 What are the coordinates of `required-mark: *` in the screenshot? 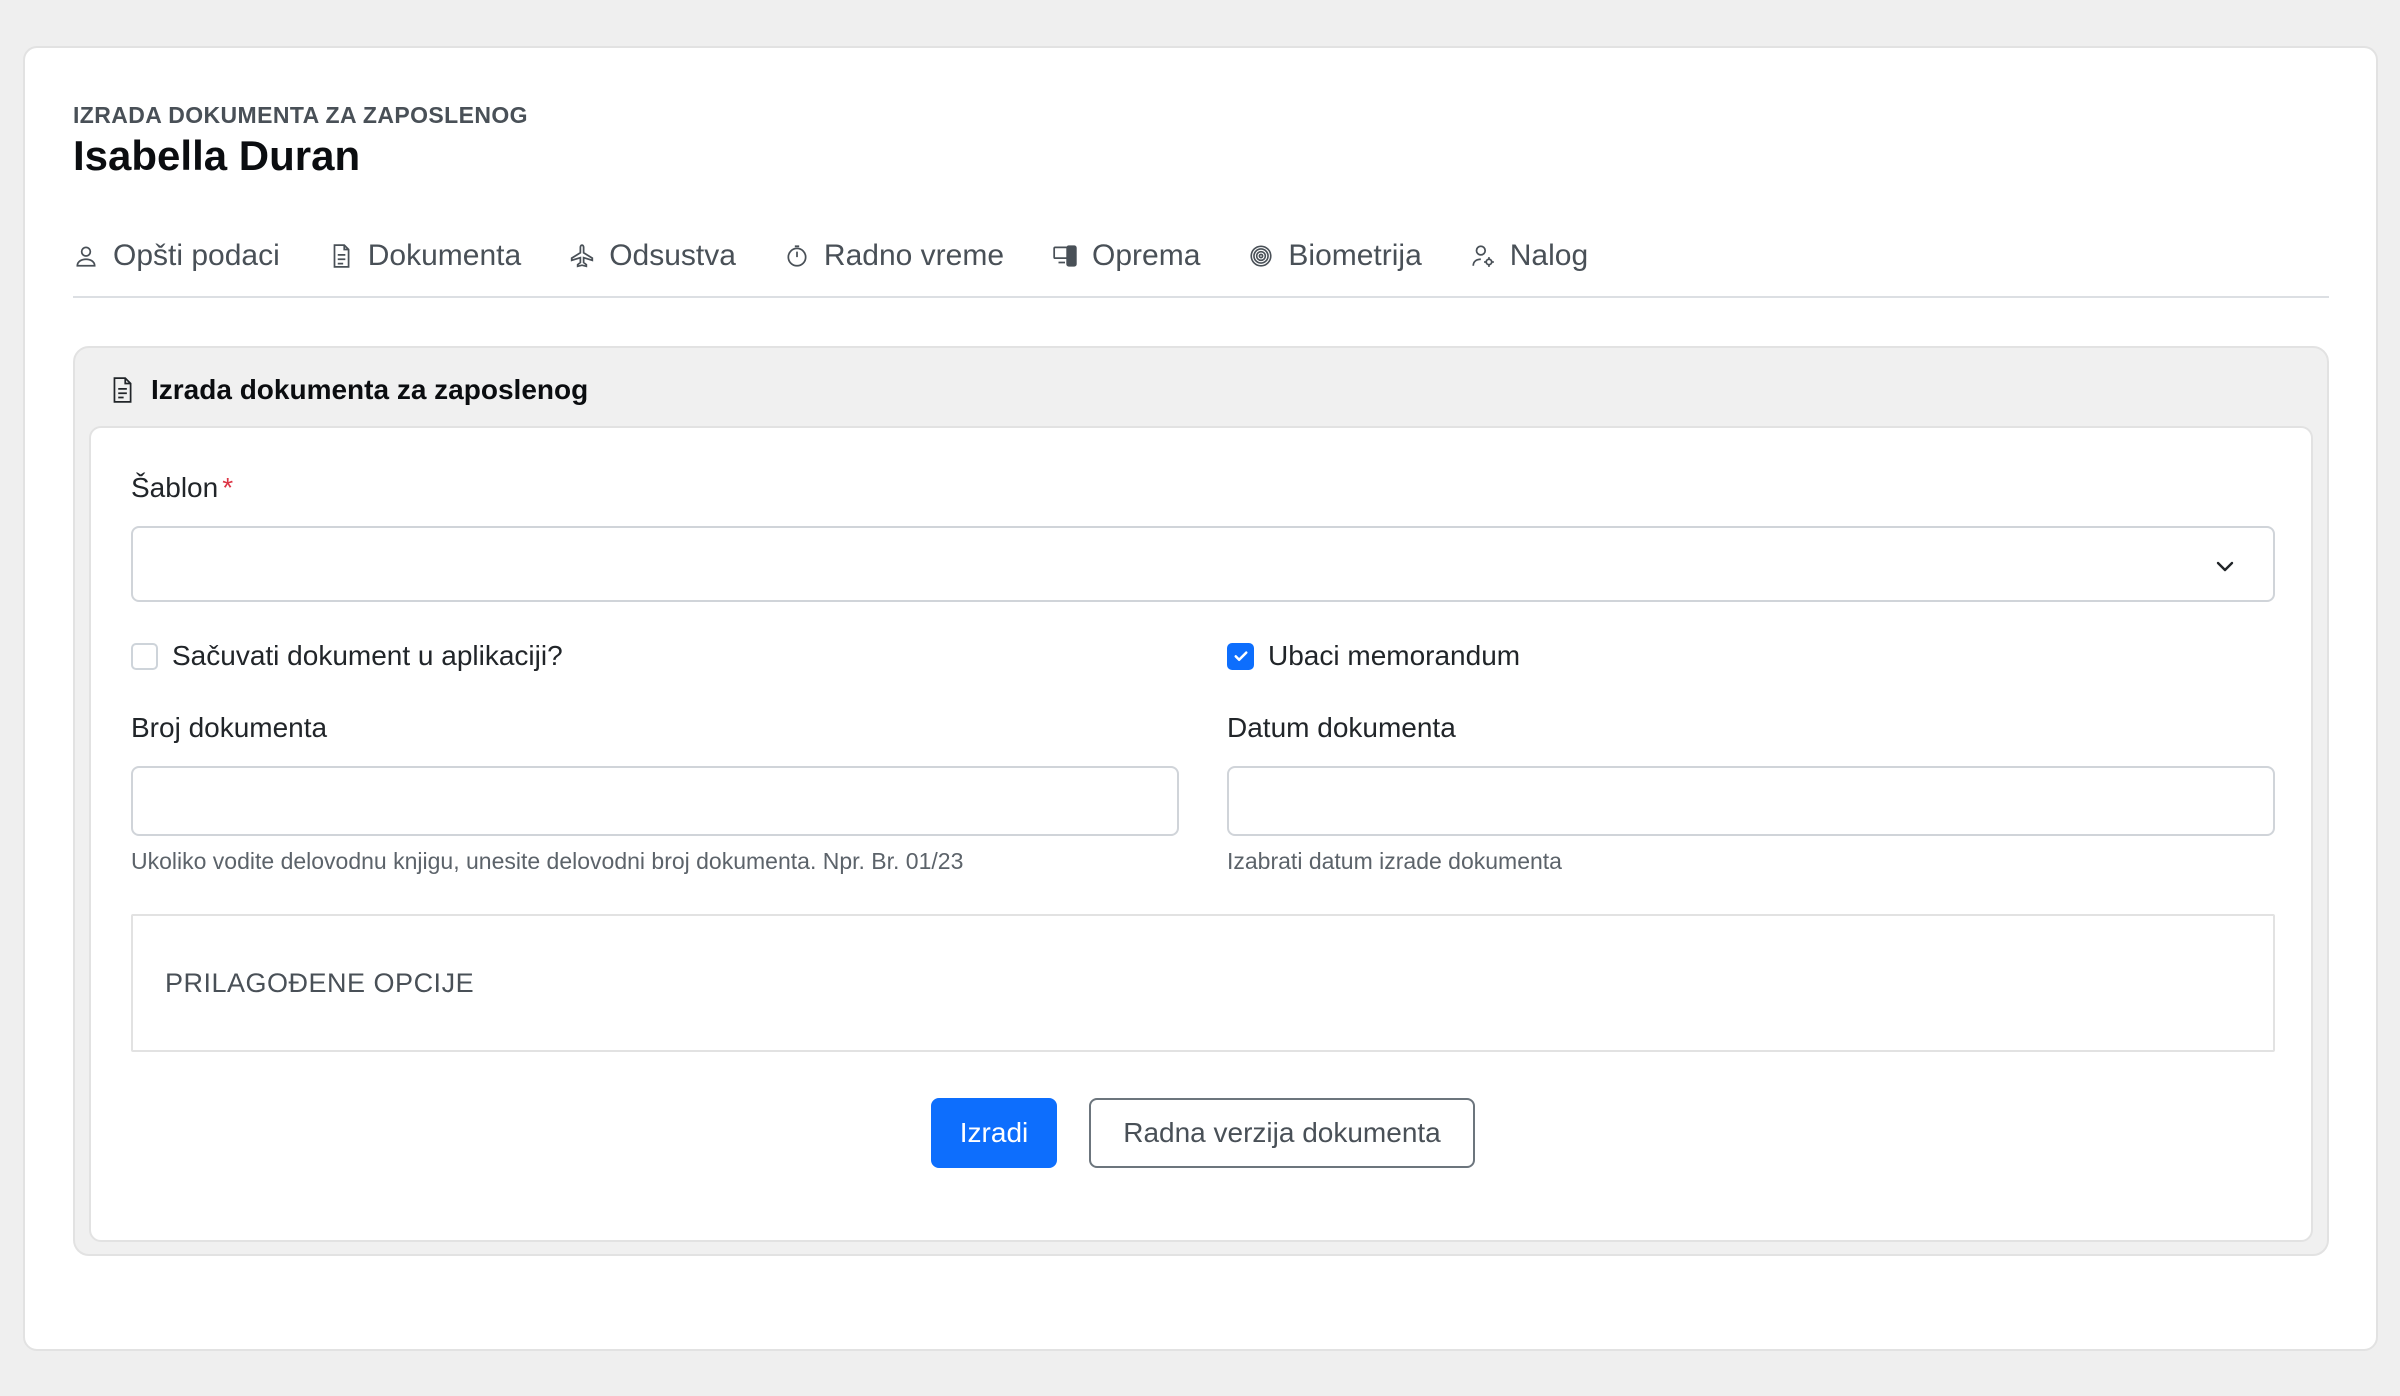 It's located at (228, 487).